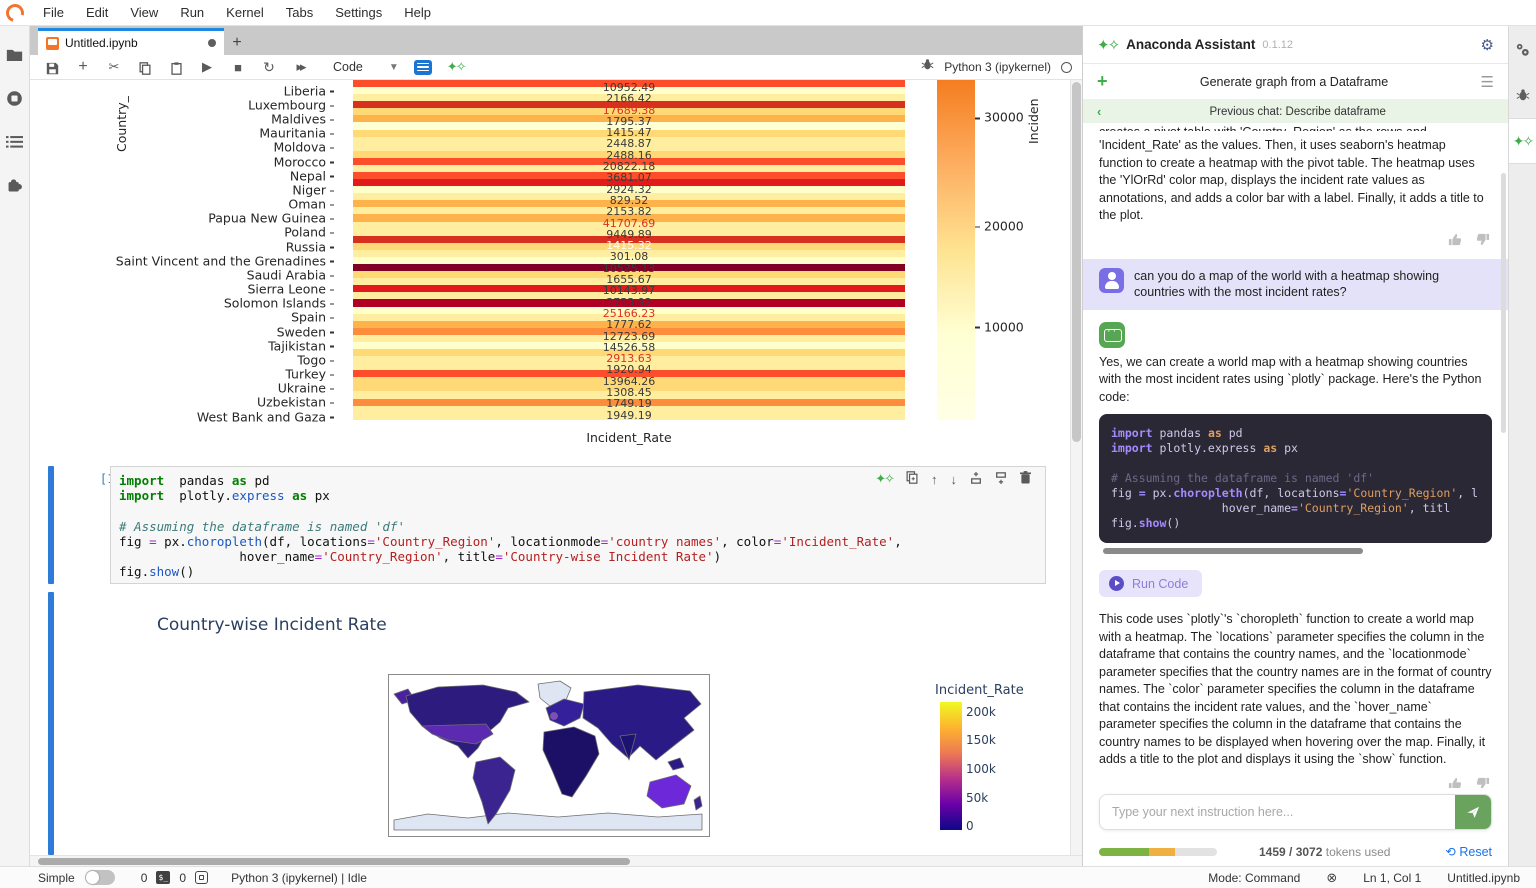  What do you see at coordinates (238, 67) in the screenshot?
I see `stop-kernel-button: ■` at bounding box center [238, 67].